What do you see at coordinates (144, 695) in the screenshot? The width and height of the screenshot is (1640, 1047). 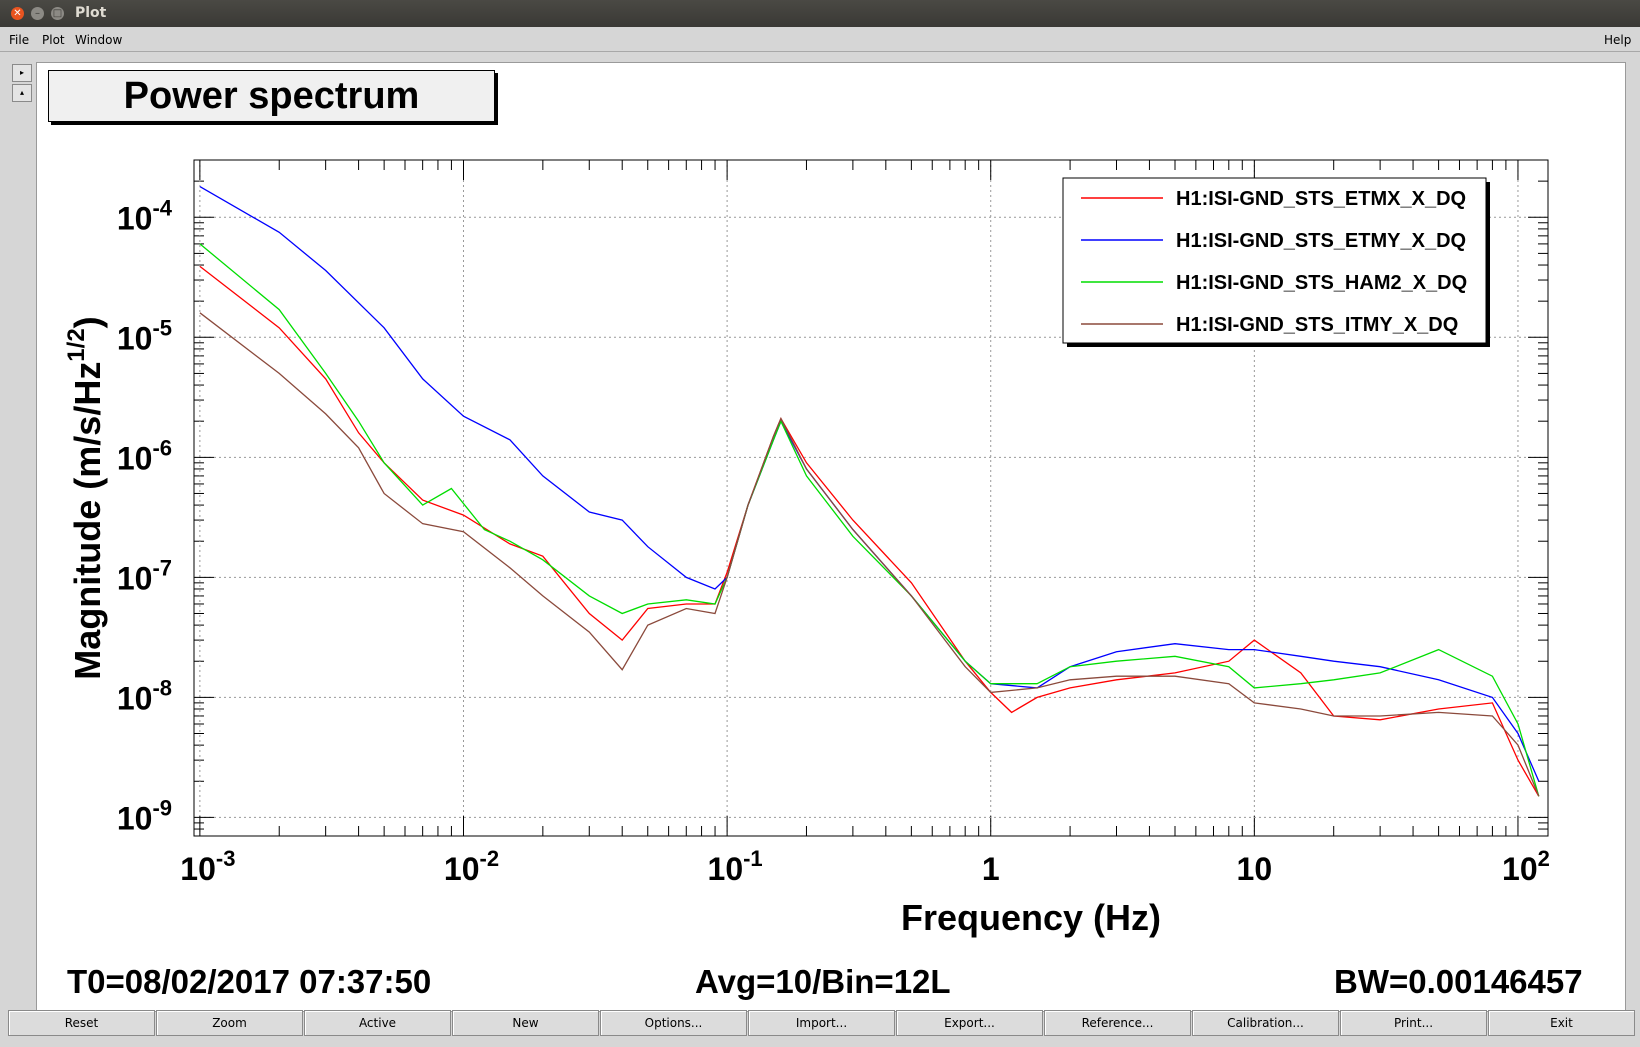 I see `y-tick-label: 10-8` at bounding box center [144, 695].